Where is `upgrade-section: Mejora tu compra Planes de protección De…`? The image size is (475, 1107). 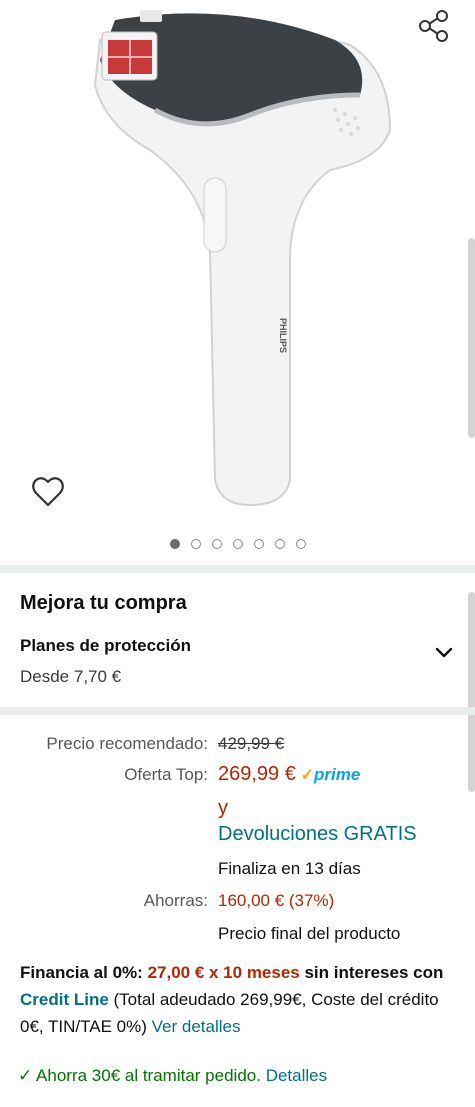 upgrade-section: Mejora tu compra Planes de protección De… is located at coordinates (237, 640).